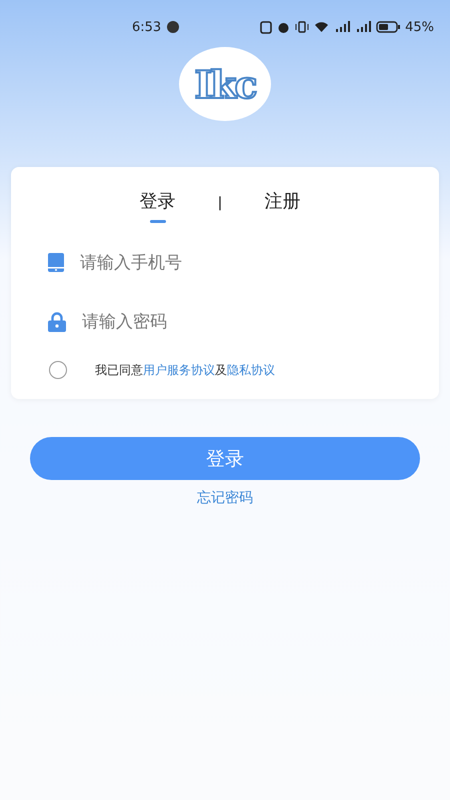  Describe the element at coordinates (282, 206) in the screenshot. I see `register-tab: 注册` at that location.